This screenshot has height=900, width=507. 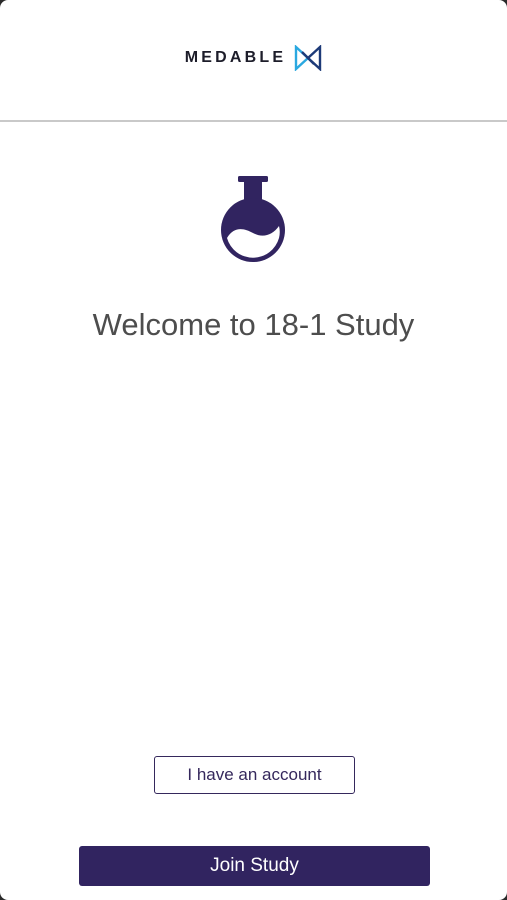 What do you see at coordinates (253, 219) in the screenshot?
I see `flask-icon` at bounding box center [253, 219].